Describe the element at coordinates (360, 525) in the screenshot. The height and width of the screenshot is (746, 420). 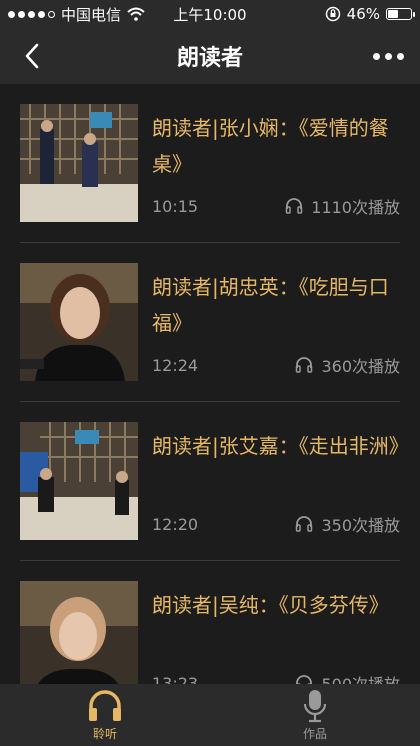
I see `play-count: 350次播放` at that location.